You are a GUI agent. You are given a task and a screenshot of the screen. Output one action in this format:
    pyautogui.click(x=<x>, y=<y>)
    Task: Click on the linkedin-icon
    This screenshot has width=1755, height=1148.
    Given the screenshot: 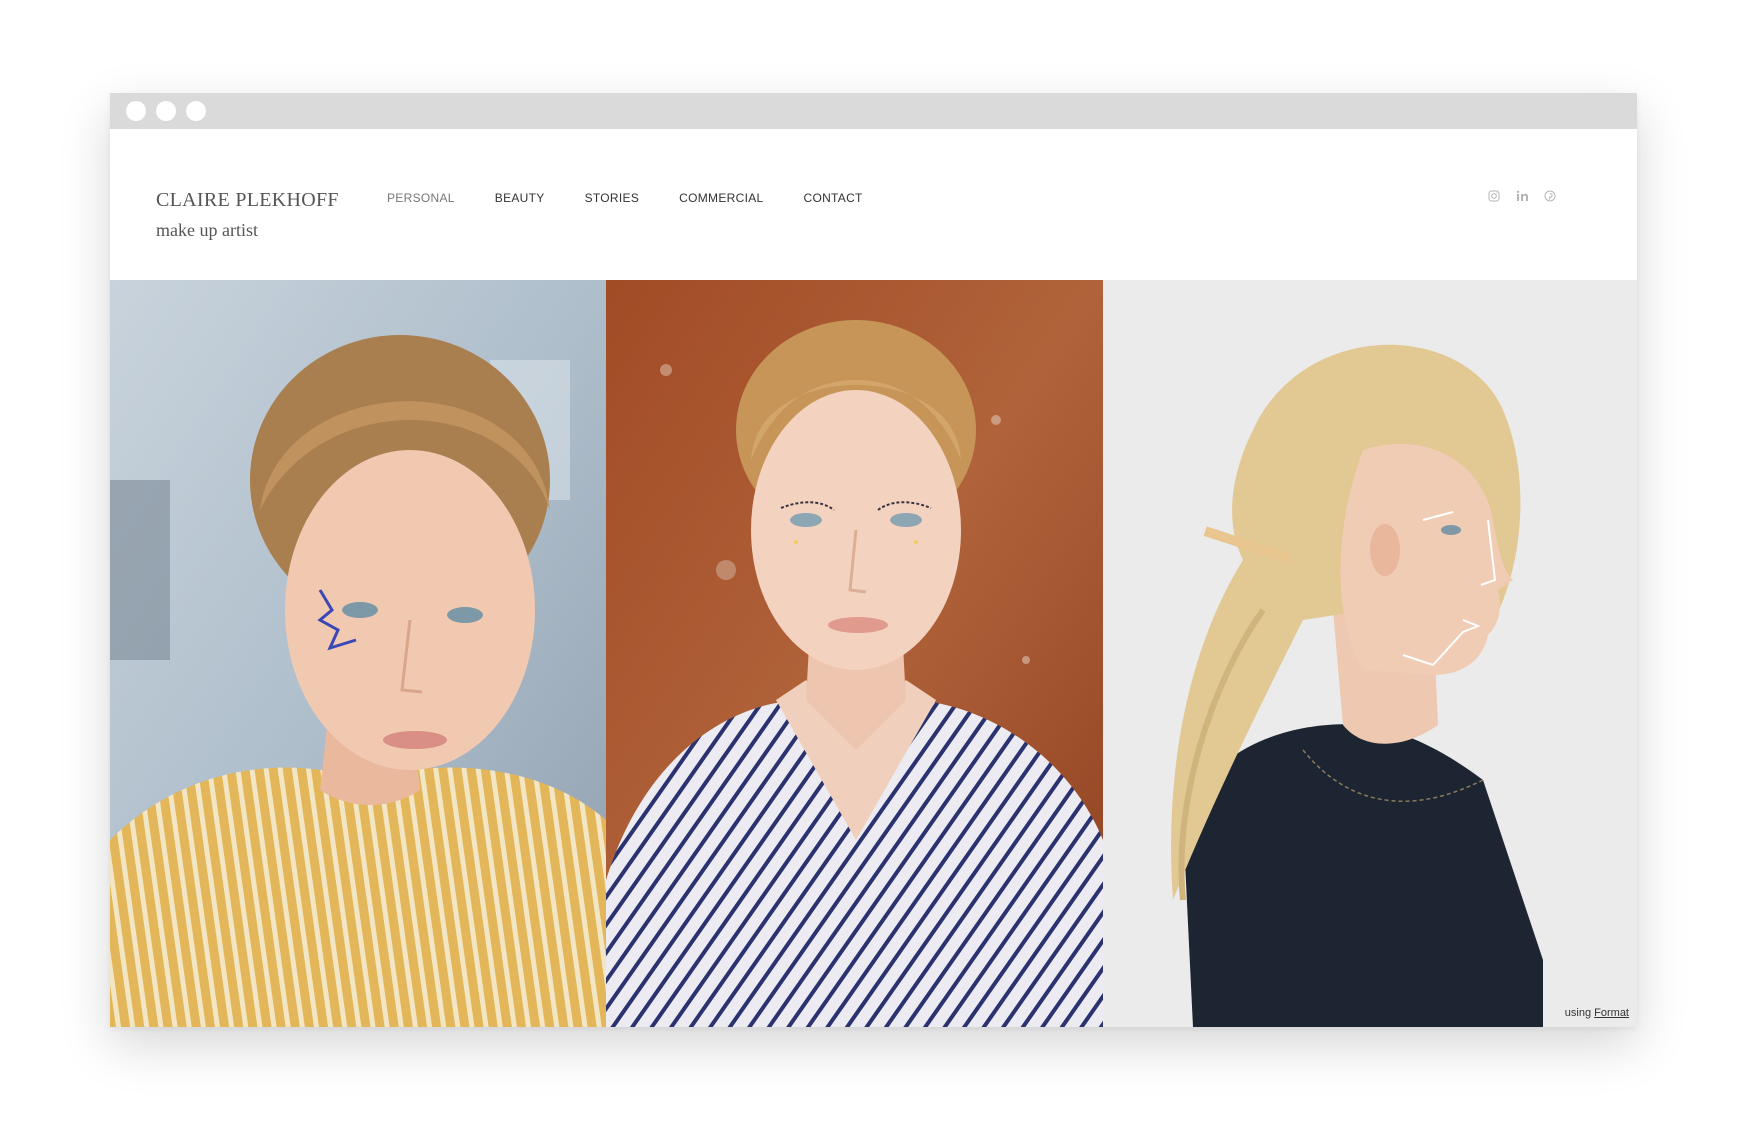 What is the action you would take?
    pyautogui.click(x=1522, y=196)
    